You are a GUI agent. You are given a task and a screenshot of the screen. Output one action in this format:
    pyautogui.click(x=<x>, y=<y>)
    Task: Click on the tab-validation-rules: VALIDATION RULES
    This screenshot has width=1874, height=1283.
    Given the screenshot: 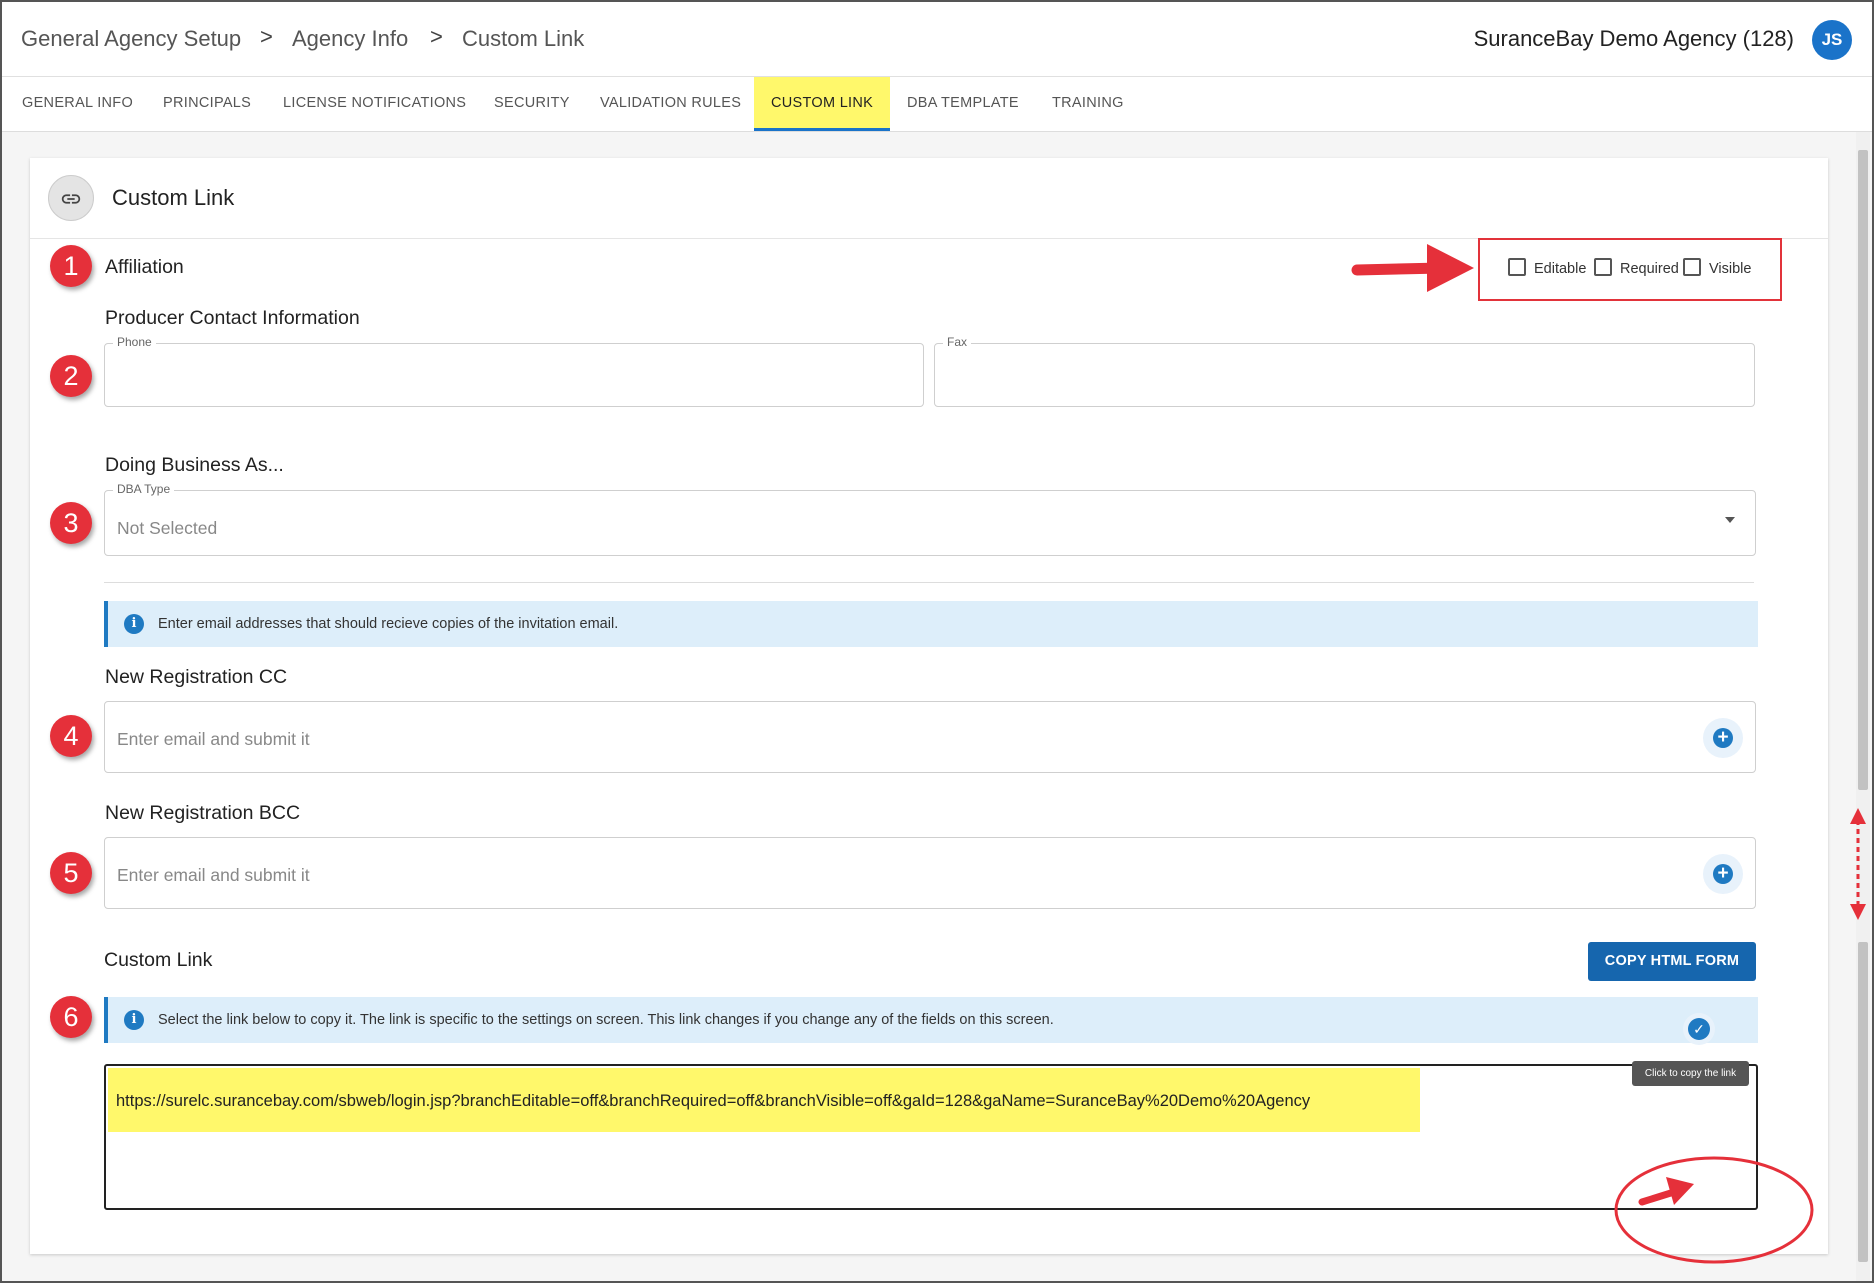 What is the action you would take?
    pyautogui.click(x=670, y=102)
    